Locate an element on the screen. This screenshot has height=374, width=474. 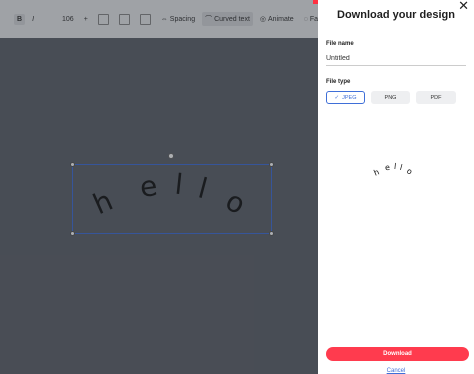
cancel-link: Cancel is located at coordinates (396, 371).